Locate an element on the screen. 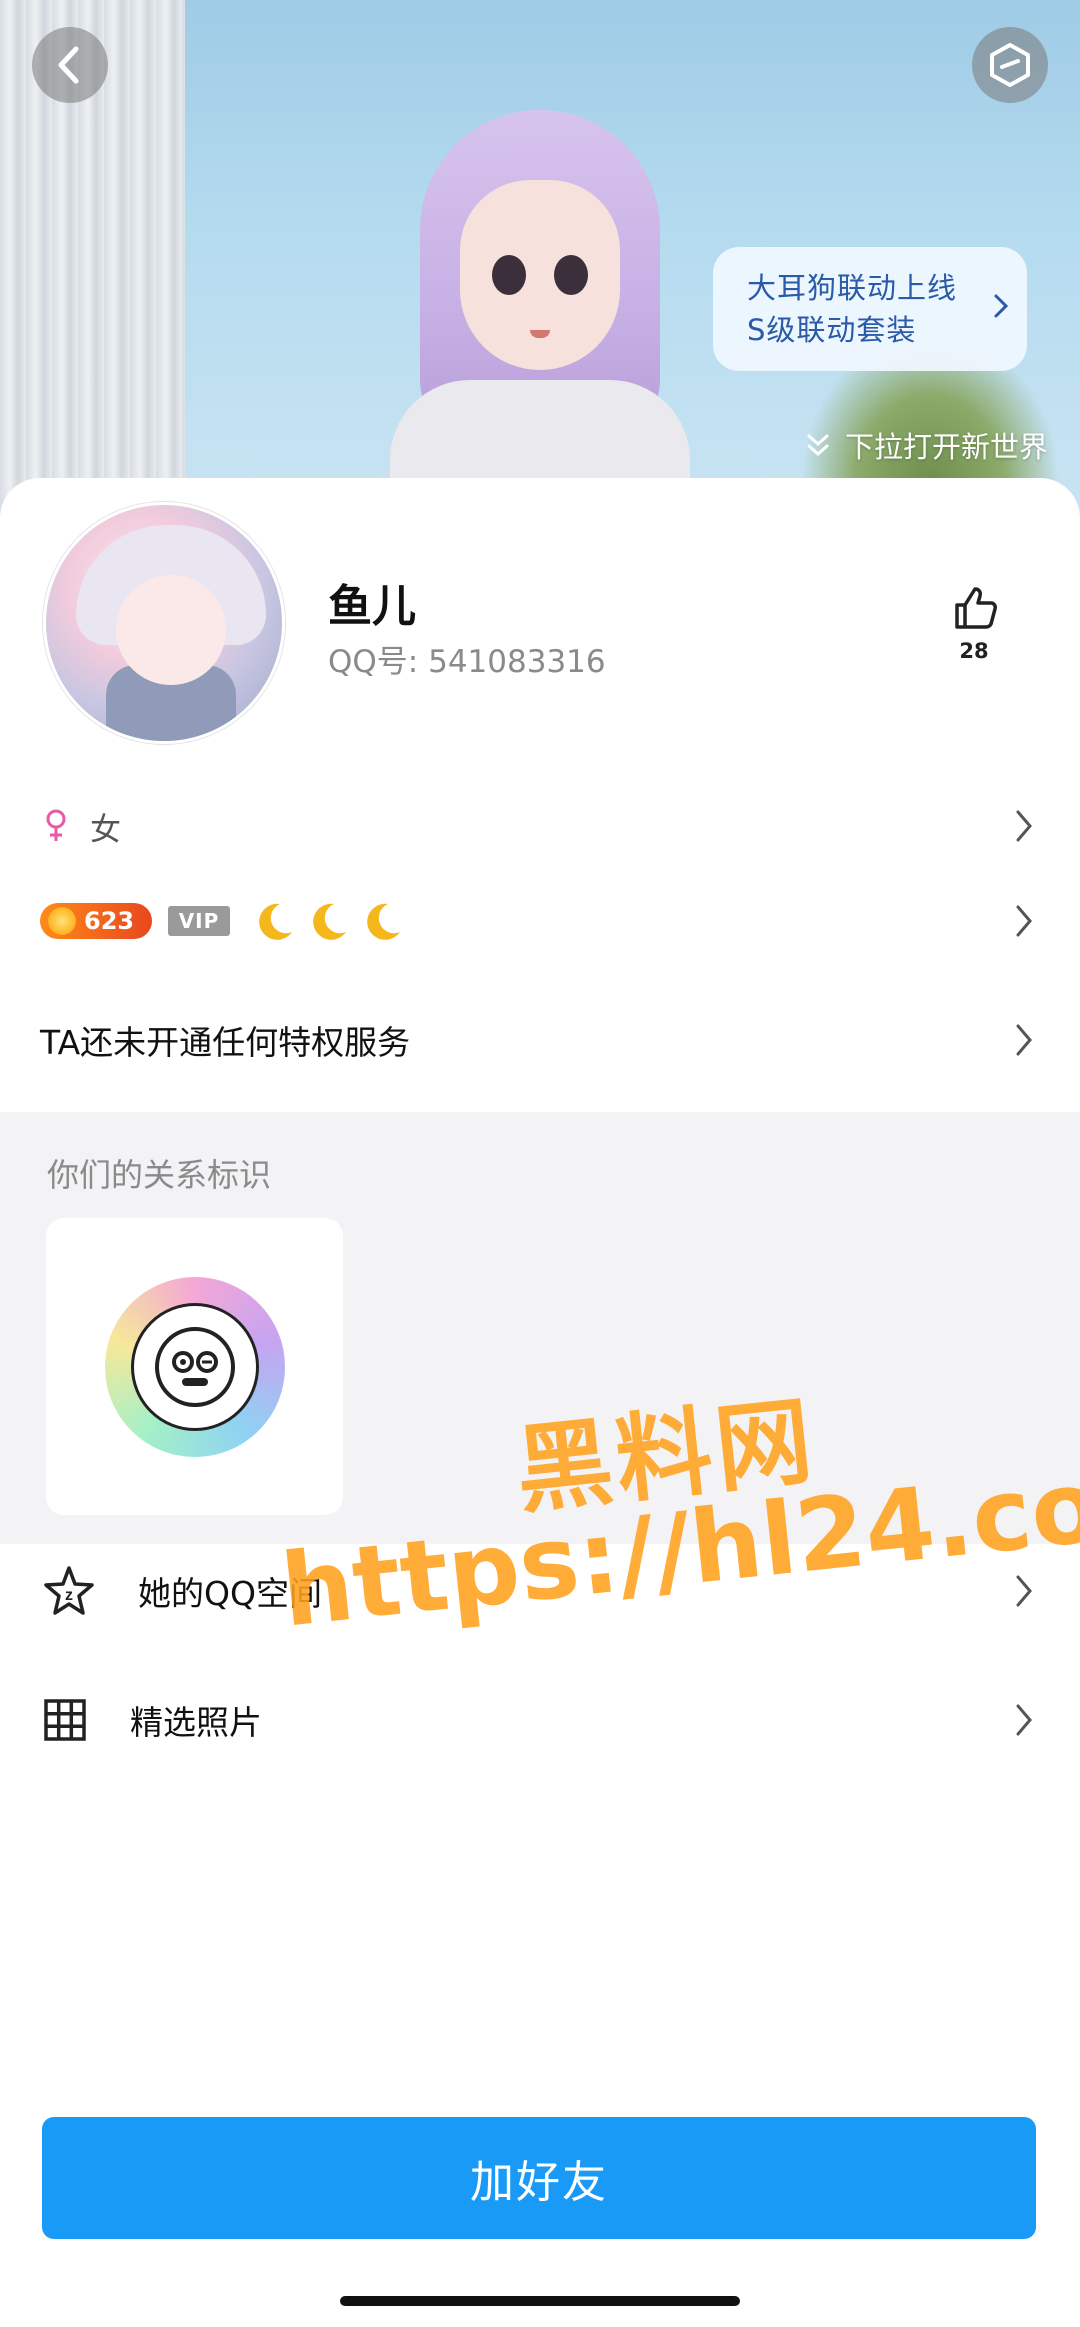 This screenshot has width=1080, height=2327. sun-icon is located at coordinates (62, 921).